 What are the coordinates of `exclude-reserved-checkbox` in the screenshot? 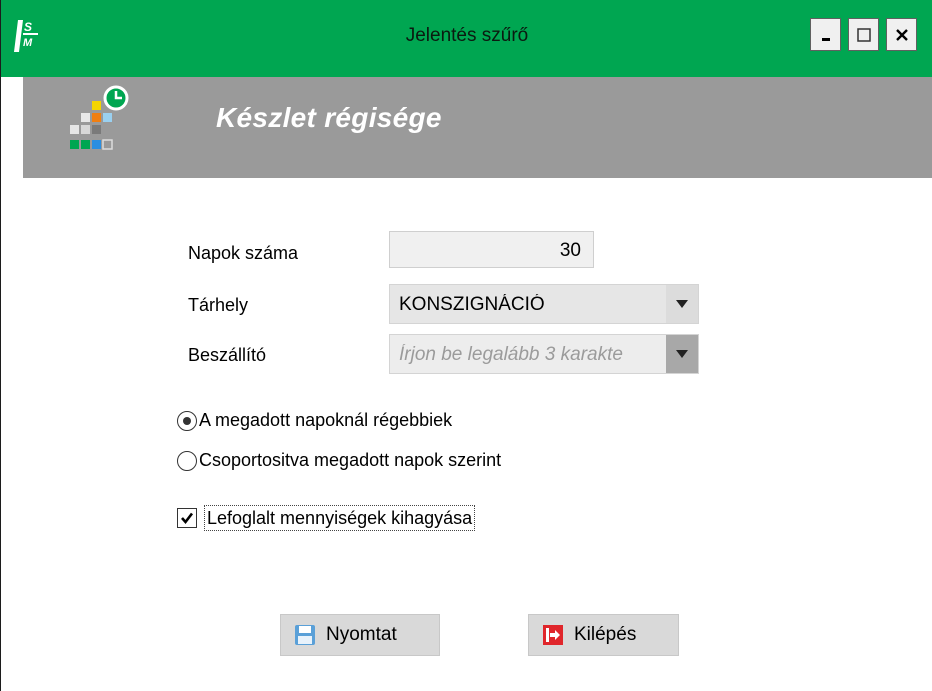 It's located at (187, 518).